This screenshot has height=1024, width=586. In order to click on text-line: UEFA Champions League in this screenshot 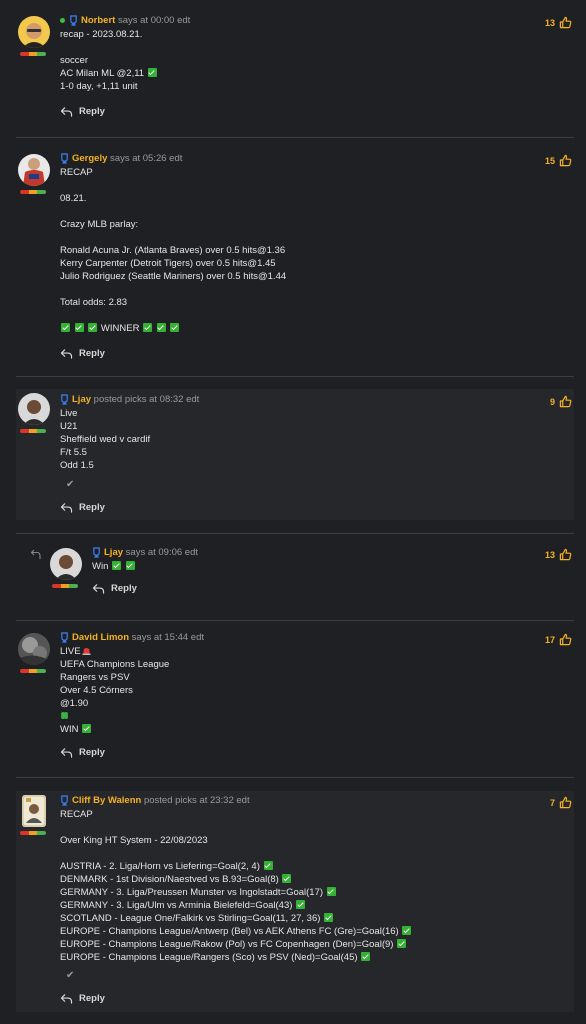, I will do `click(115, 664)`.